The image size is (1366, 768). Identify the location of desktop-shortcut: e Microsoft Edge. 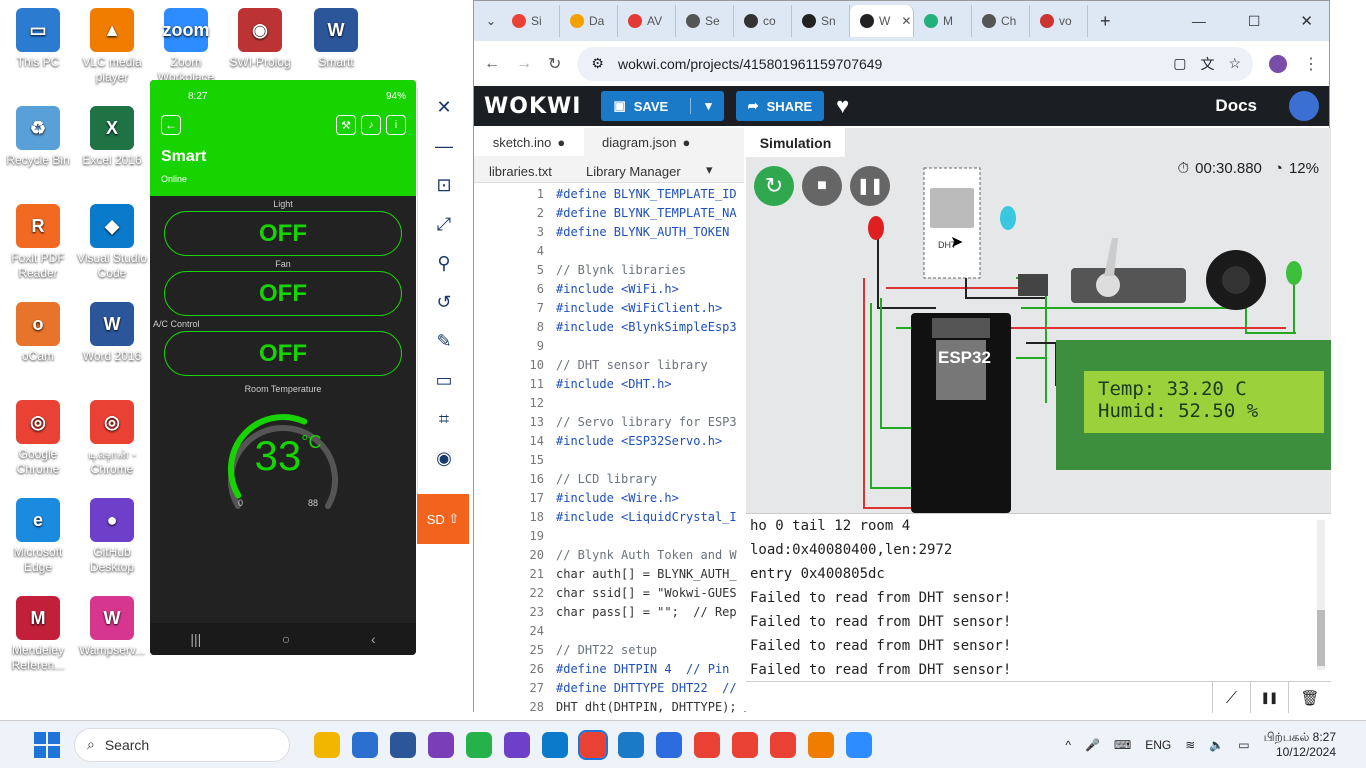
(38, 536).